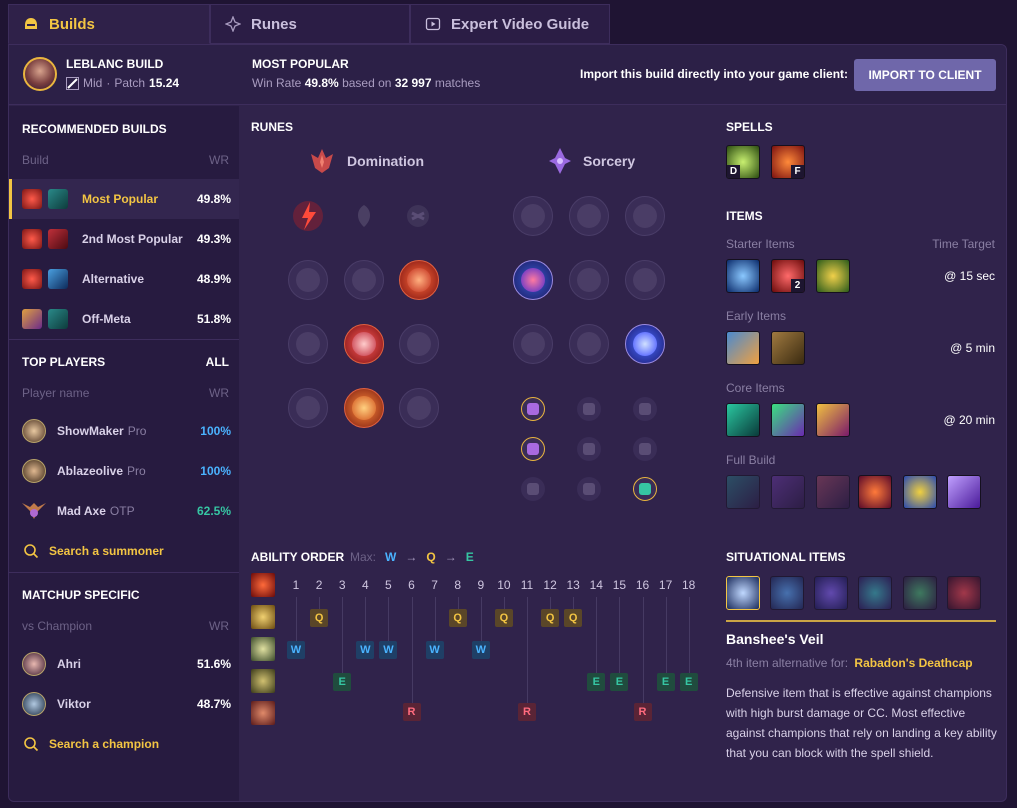 The width and height of the screenshot is (1017, 808). Describe the element at coordinates (109, 24) in the screenshot. I see `tab-builds: Builds` at that location.